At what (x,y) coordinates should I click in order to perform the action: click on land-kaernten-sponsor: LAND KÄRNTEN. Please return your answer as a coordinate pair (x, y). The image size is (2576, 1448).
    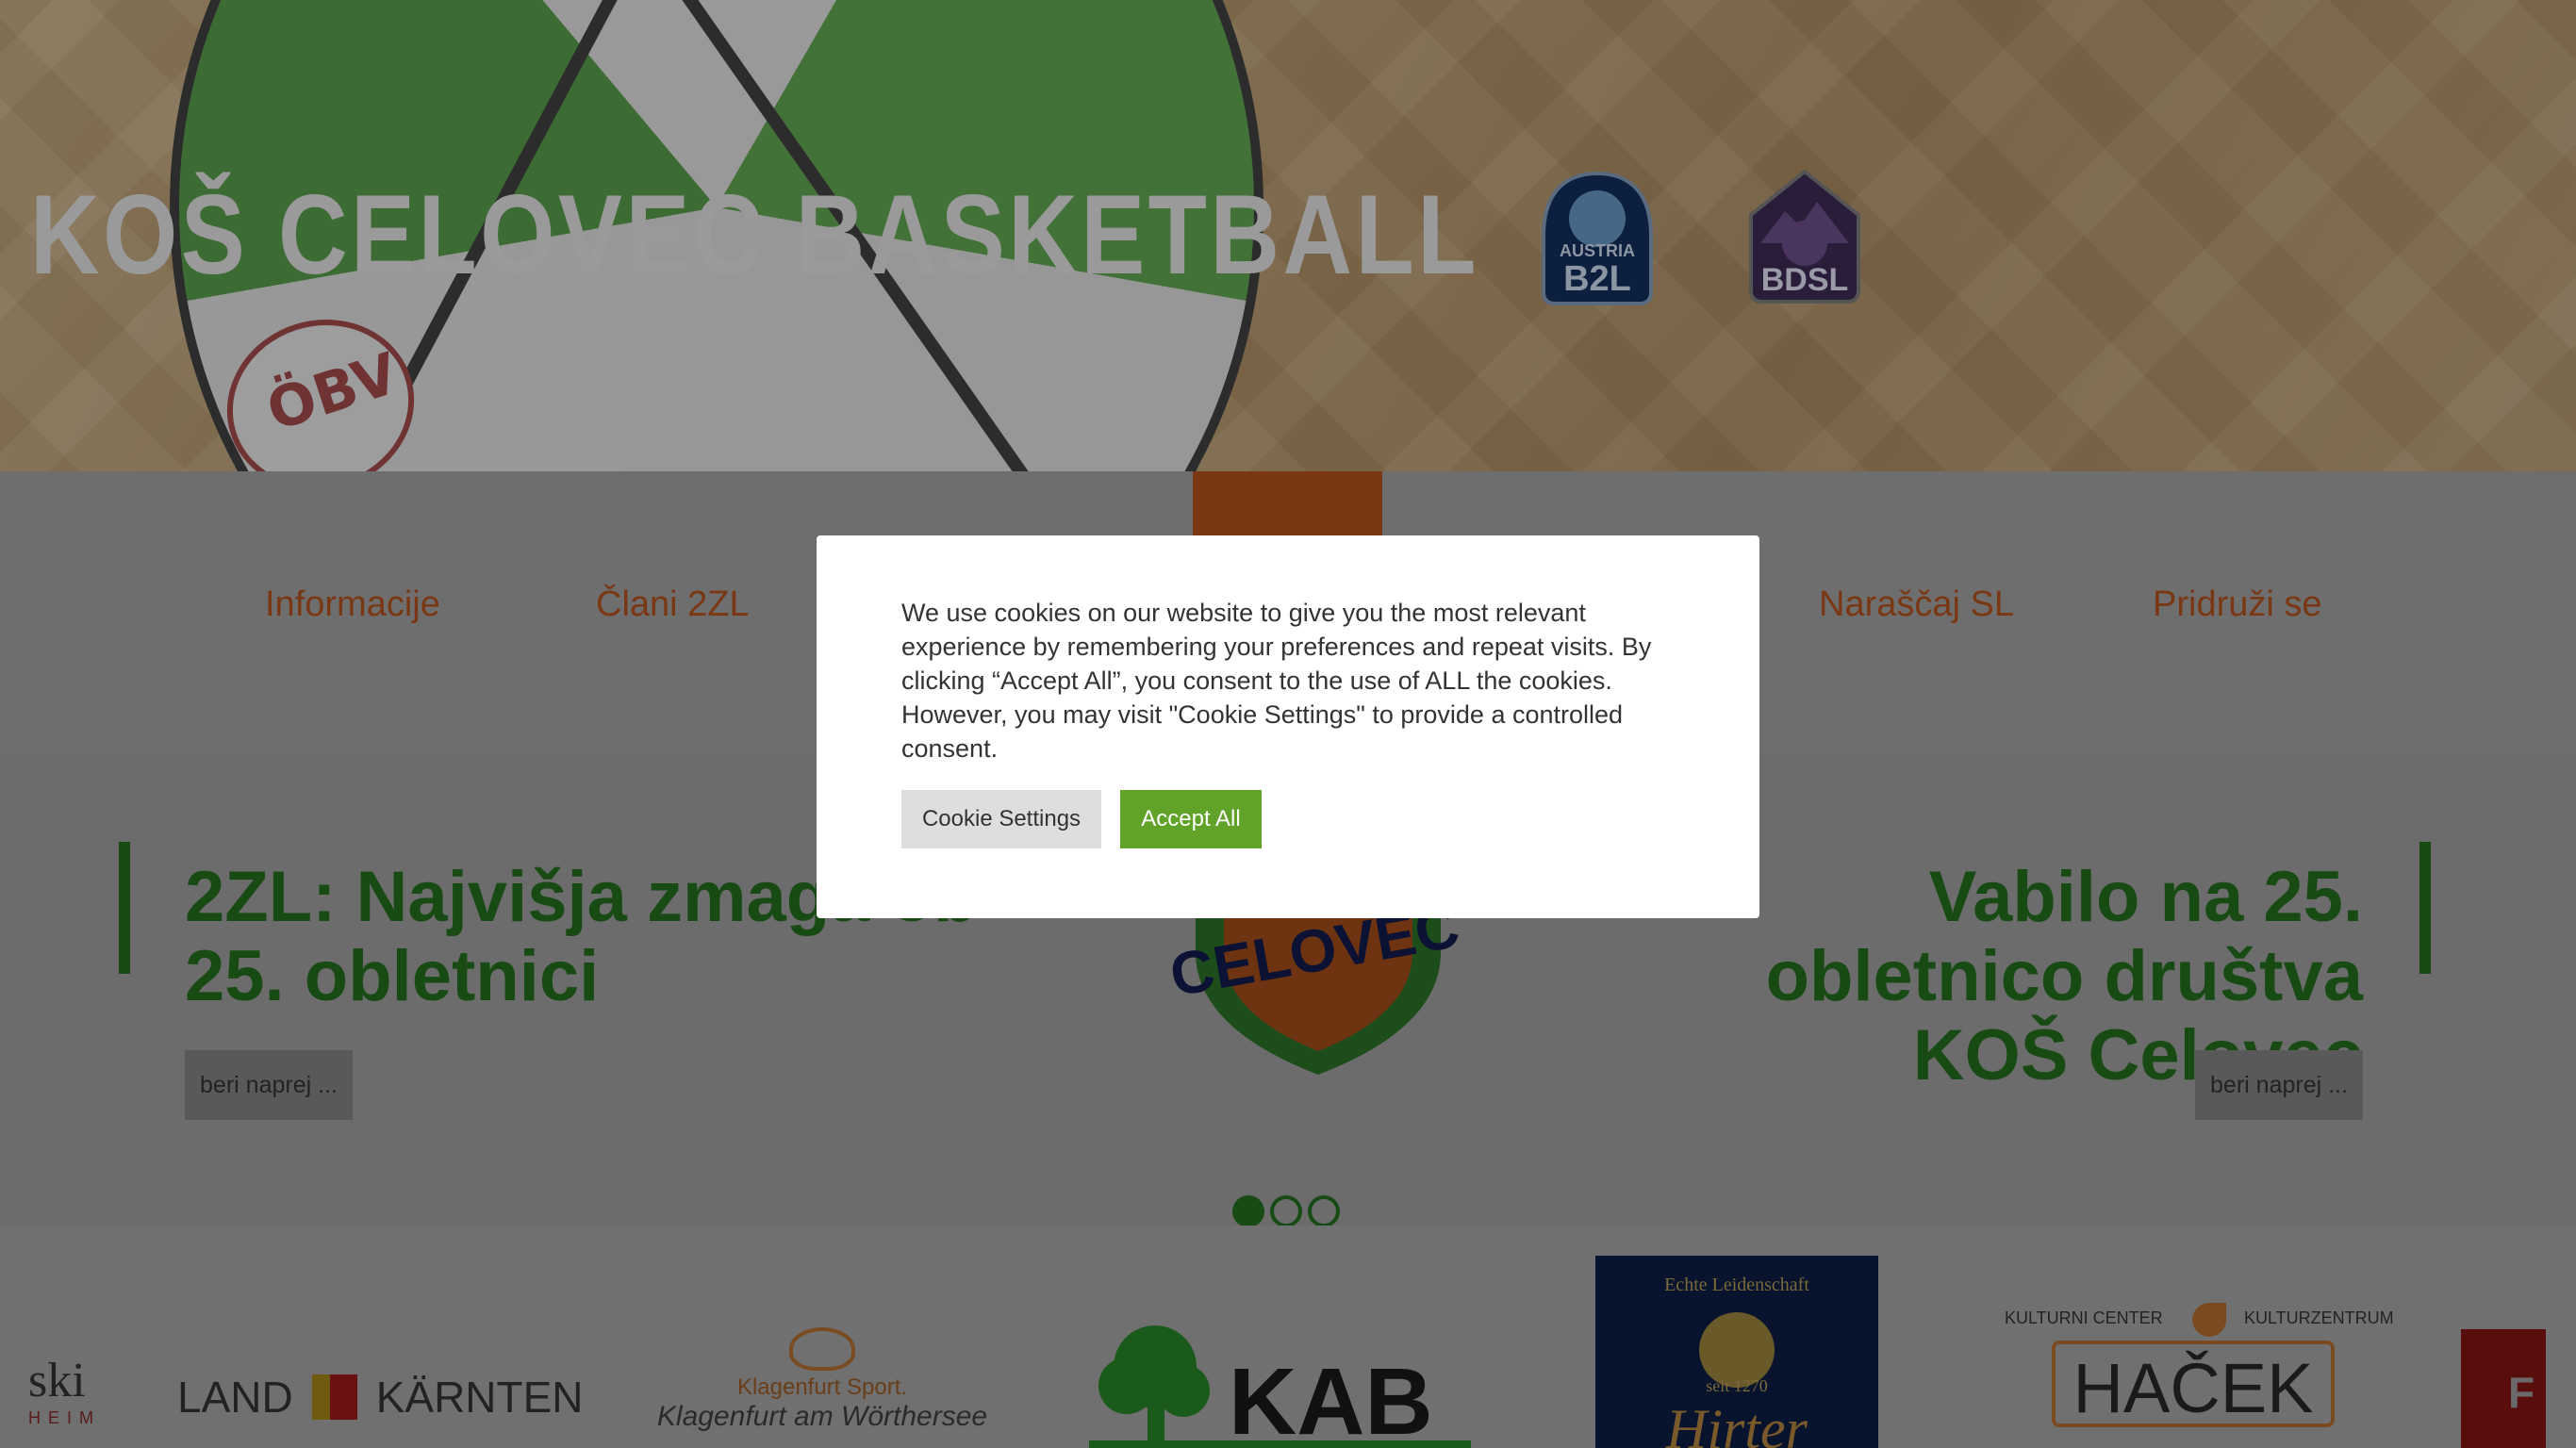
    Looking at the image, I should click on (380, 1397).